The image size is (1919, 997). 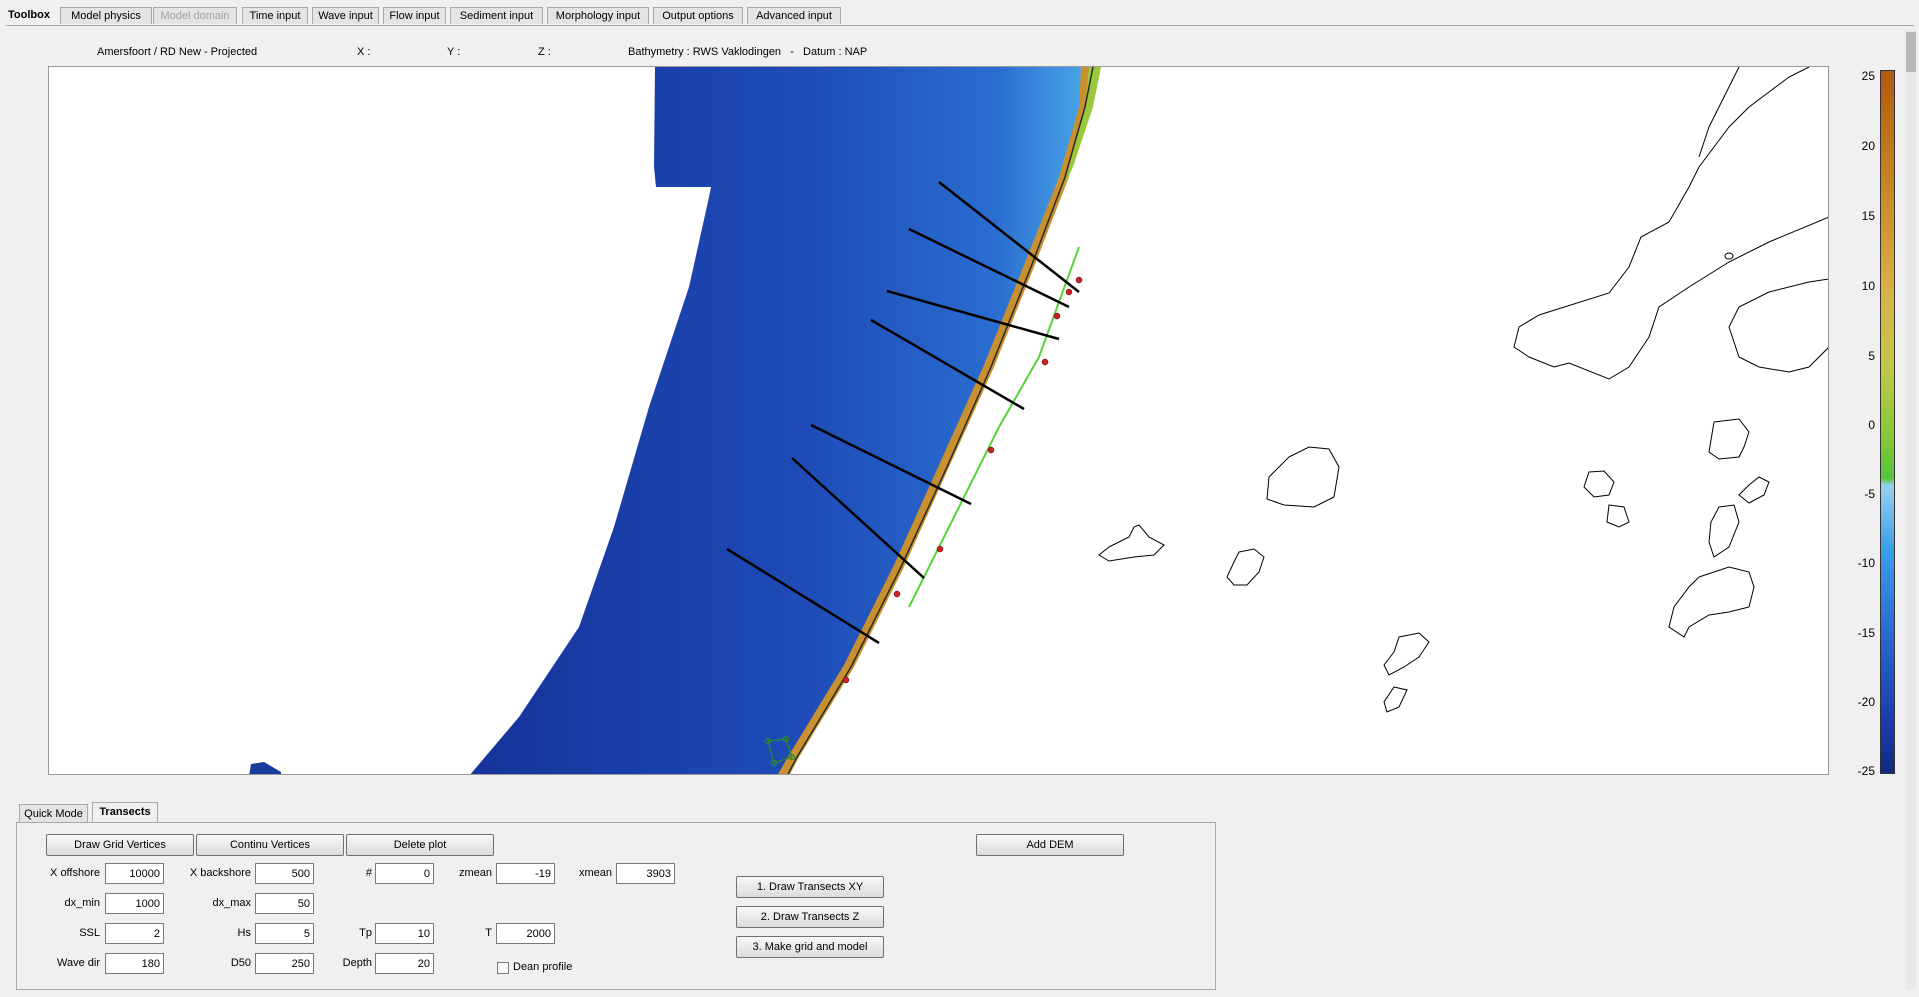 What do you see at coordinates (496, 15) in the screenshot?
I see `tab-sediment-input: Sediment input` at bounding box center [496, 15].